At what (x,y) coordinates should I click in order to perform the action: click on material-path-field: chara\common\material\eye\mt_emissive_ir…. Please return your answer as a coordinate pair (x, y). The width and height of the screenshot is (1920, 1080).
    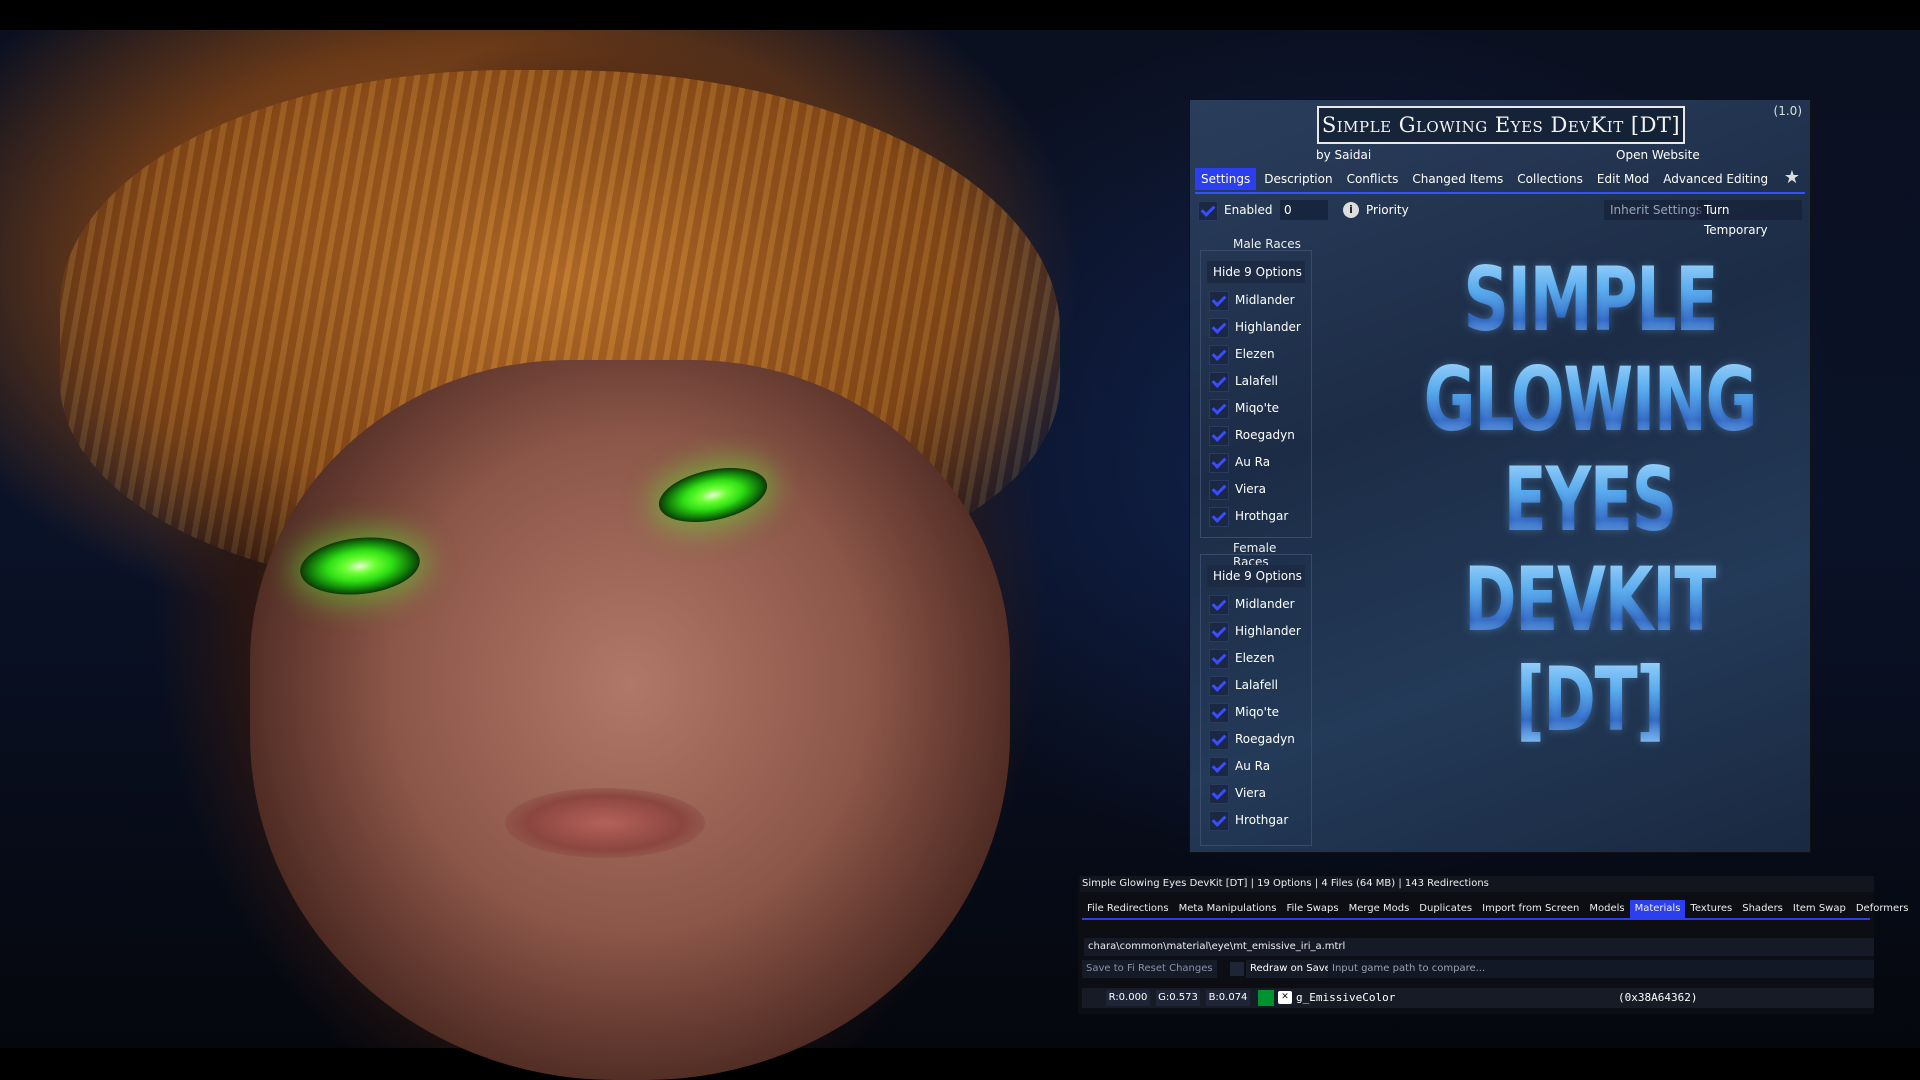
    Looking at the image, I should click on (1479, 947).